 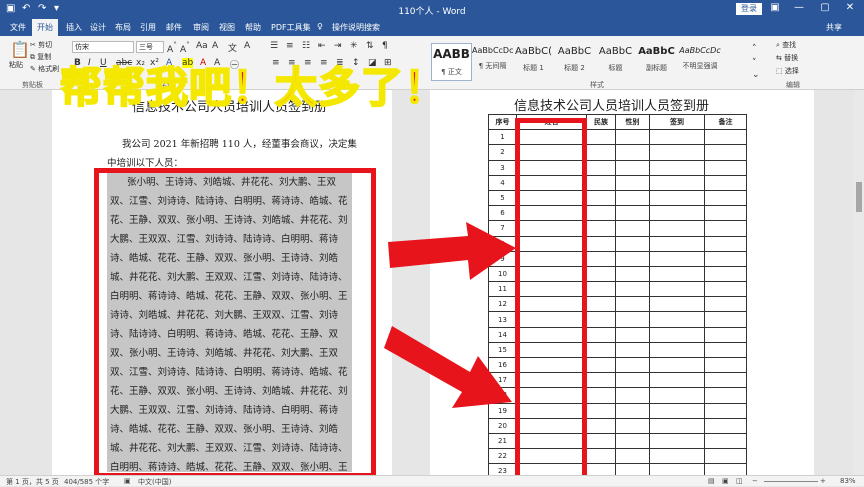 I want to click on style-name: 标题 2, so click(x=574, y=68).